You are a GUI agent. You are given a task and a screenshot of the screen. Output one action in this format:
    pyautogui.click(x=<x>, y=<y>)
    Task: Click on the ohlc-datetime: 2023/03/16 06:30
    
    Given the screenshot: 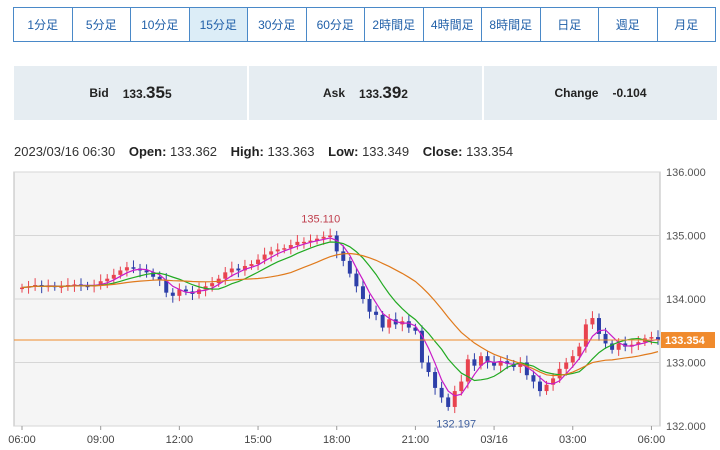 What is the action you would take?
    pyautogui.click(x=65, y=151)
    